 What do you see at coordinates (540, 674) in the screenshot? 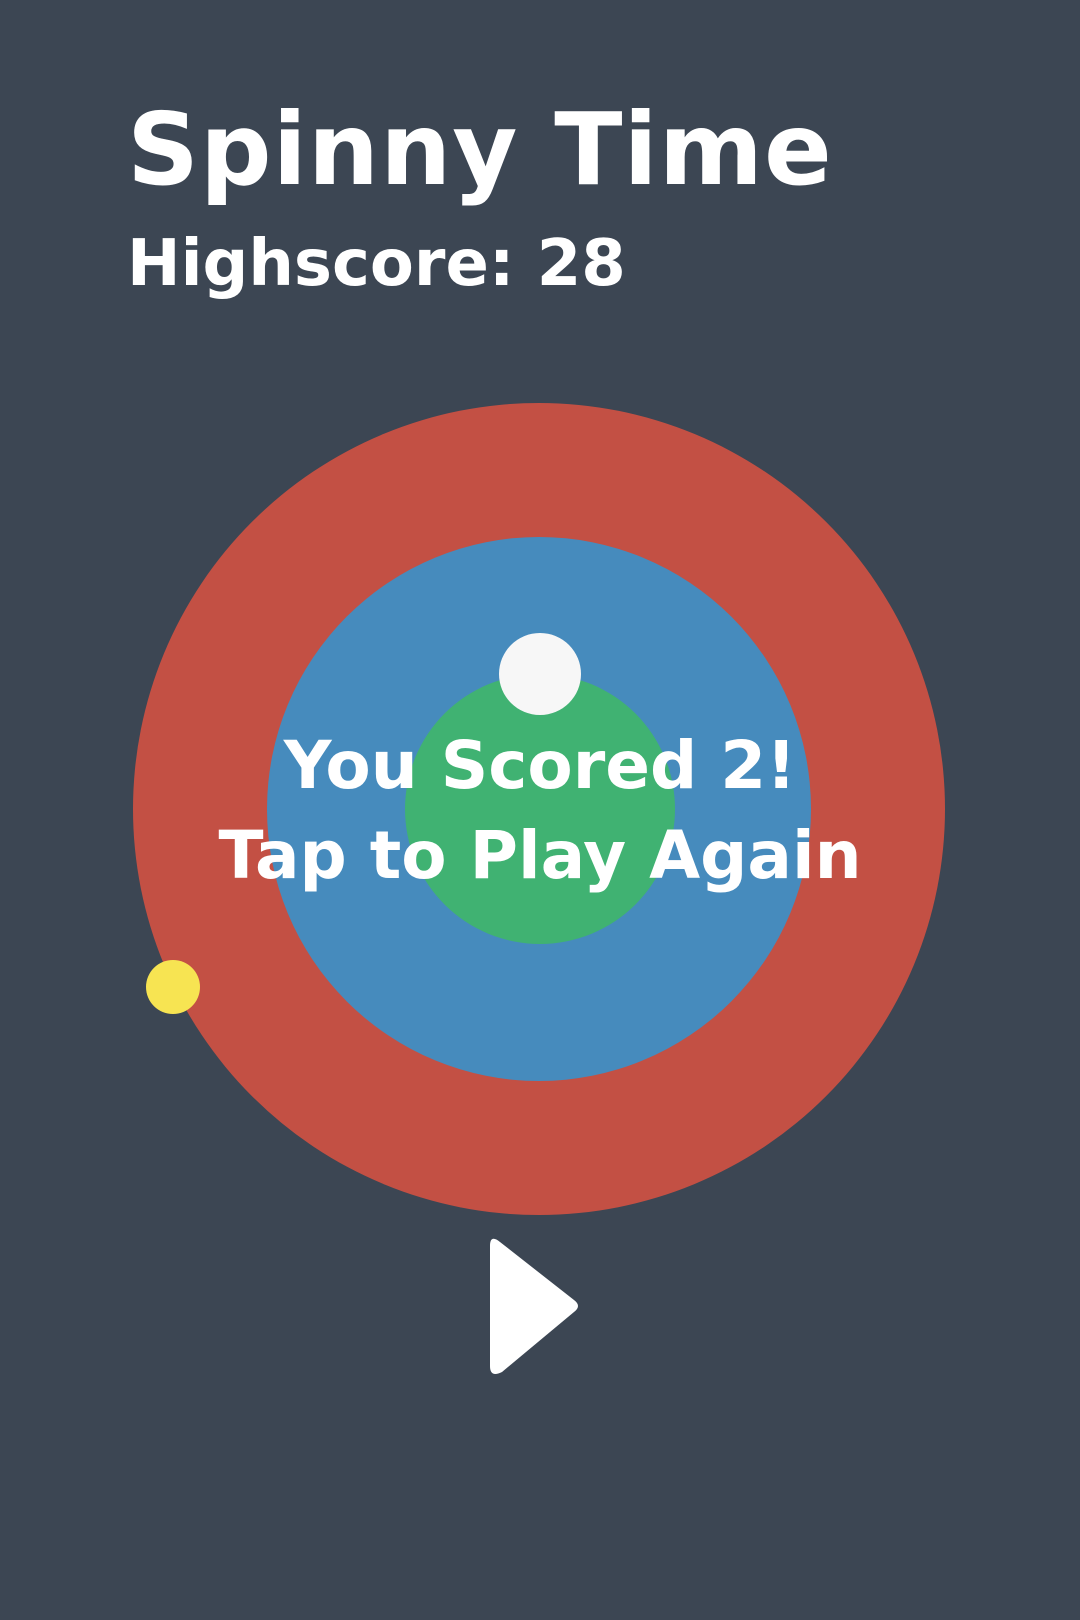
I see `white-ball` at bounding box center [540, 674].